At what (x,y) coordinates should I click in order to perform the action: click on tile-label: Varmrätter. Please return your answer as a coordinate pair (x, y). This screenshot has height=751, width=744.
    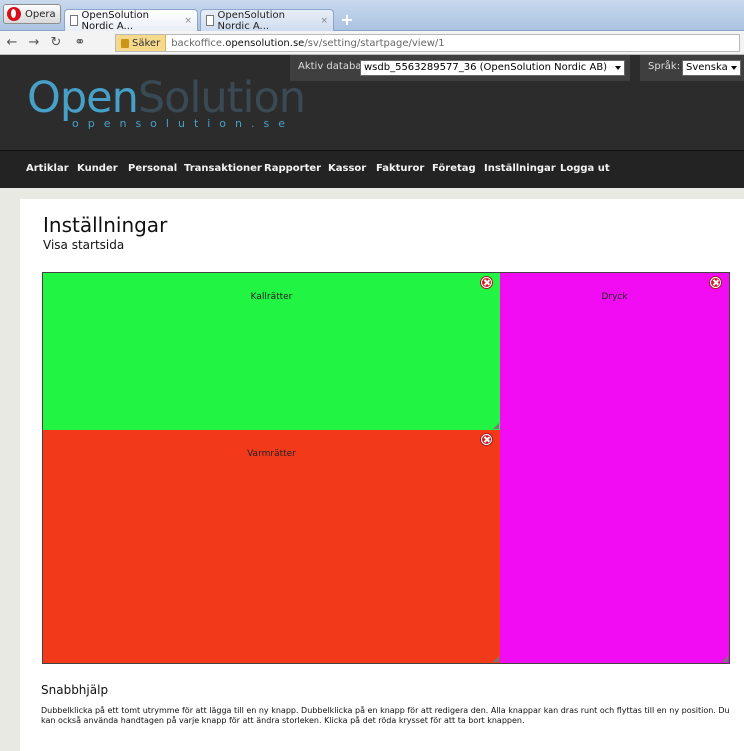
    Looking at the image, I should click on (271, 454).